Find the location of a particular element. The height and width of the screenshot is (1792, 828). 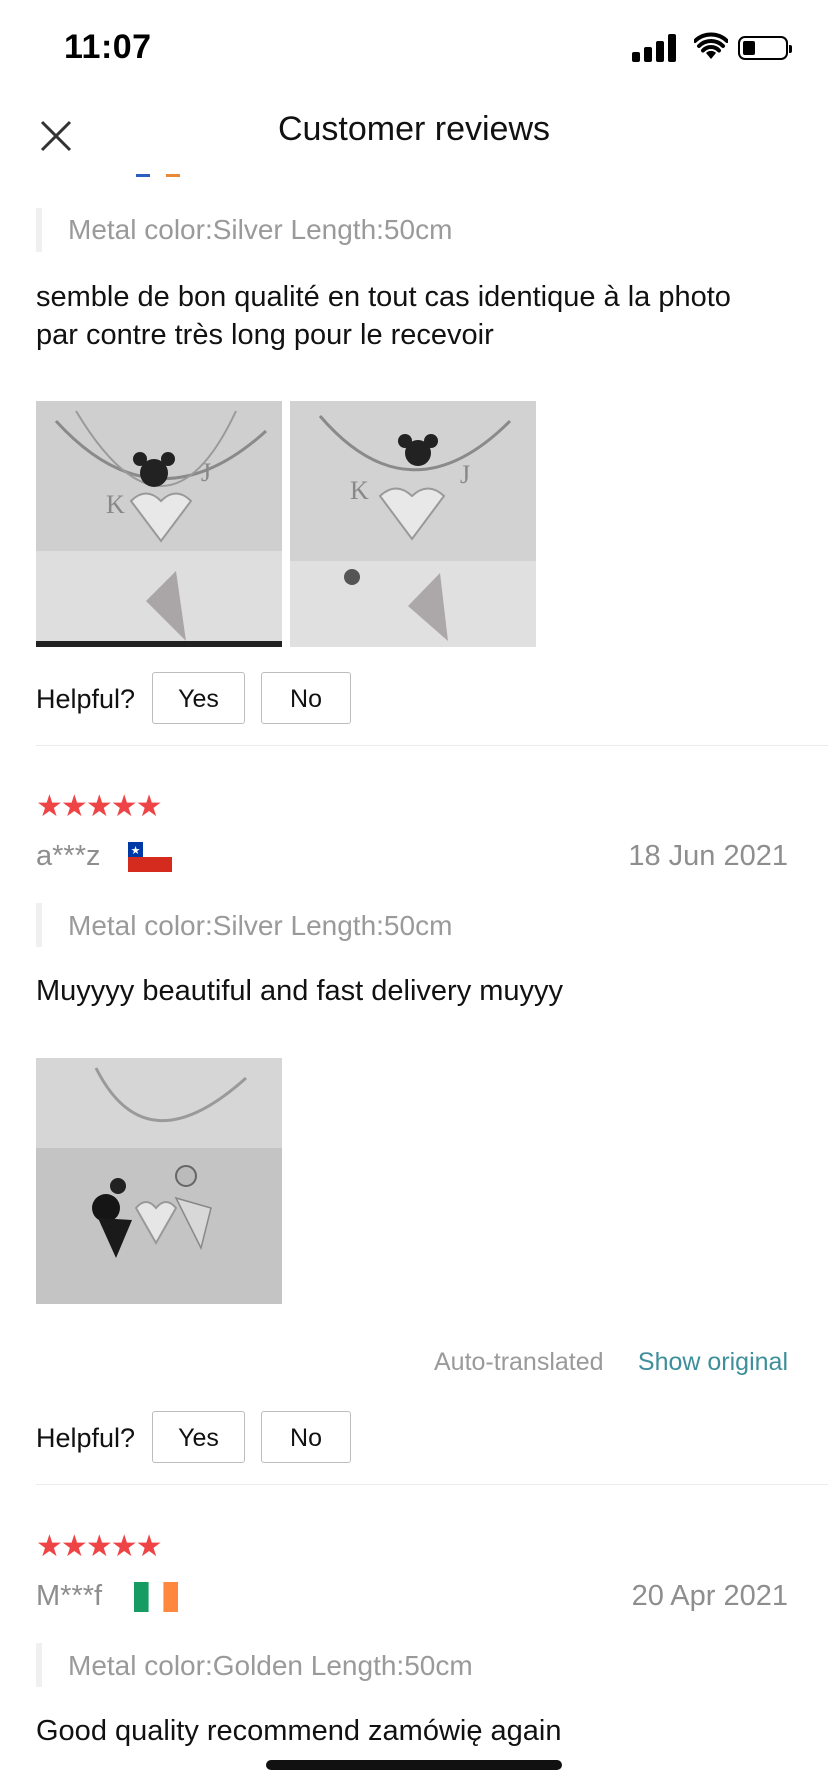

chile-flag-icon: ★ is located at coordinates (150, 857).